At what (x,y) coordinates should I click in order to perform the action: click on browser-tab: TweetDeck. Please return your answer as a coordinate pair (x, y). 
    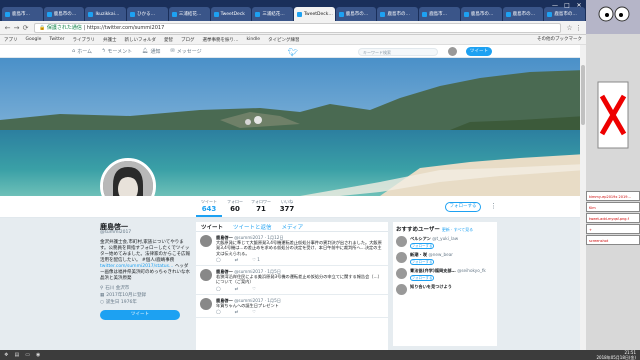
    Looking at the image, I should click on (231, 14).